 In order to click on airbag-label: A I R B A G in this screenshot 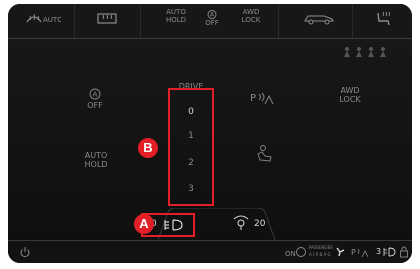, I will do `click(320, 254)`.